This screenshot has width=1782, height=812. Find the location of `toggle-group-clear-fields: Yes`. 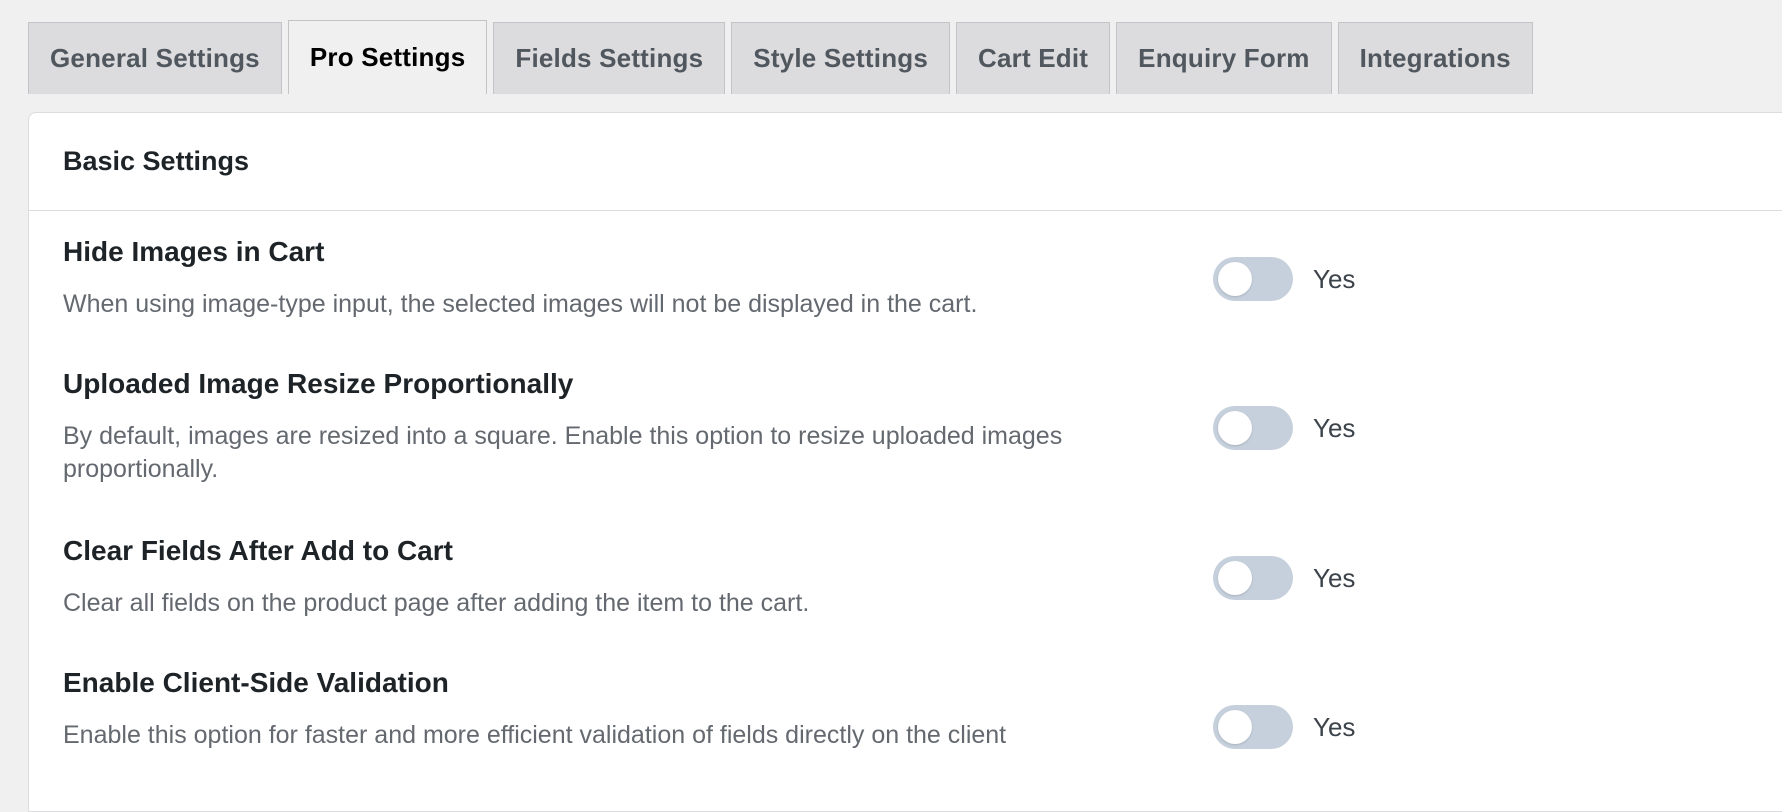

toggle-group-clear-fields: Yes is located at coordinates (1284, 578).